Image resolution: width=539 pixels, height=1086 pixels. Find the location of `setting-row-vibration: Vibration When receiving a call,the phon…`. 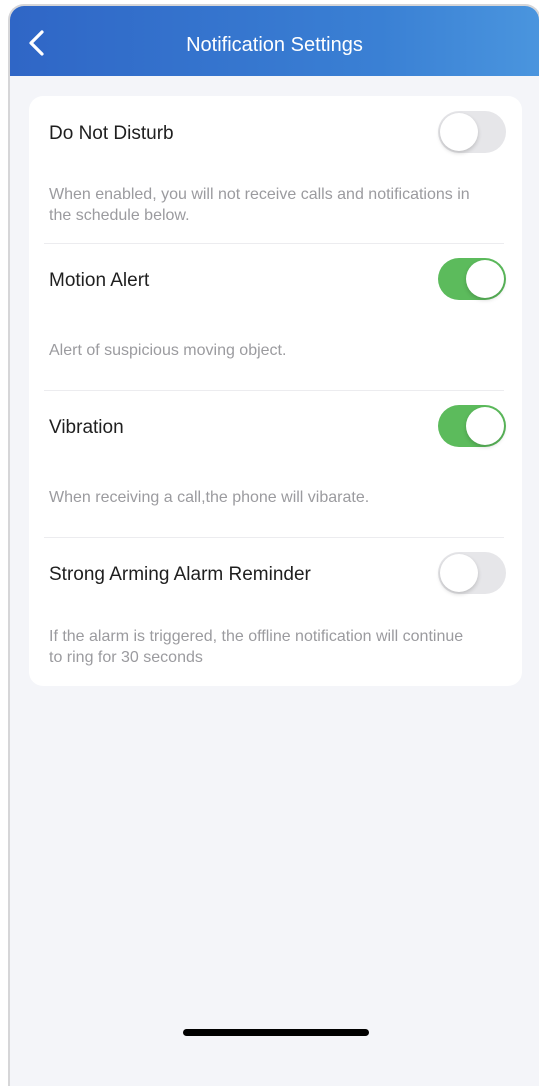

setting-row-vibration: Vibration When receiving a call,the phon… is located at coordinates (275, 464).